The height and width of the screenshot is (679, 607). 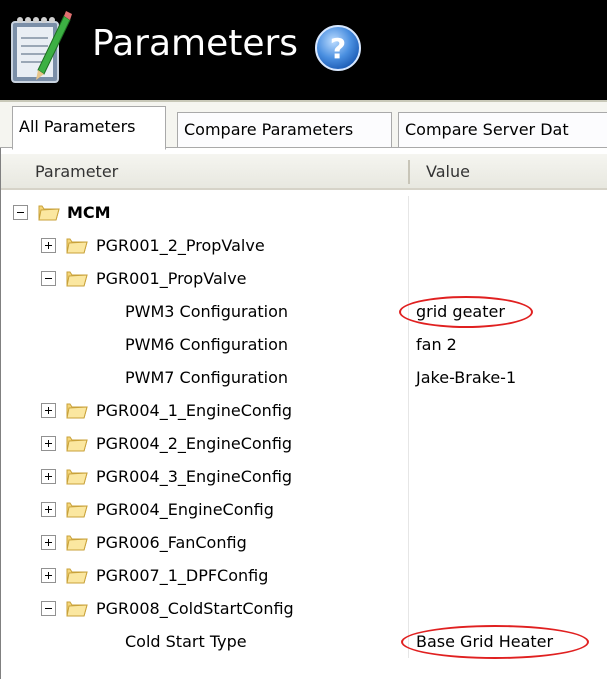 I want to click on tab-all-parameters: All Parameters, so click(x=89, y=128).